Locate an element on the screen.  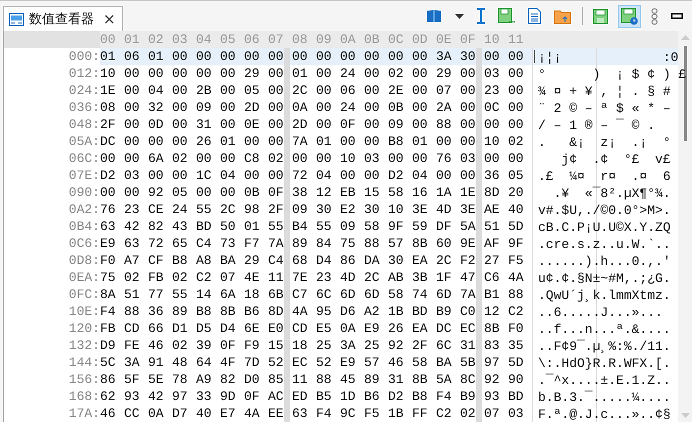
byte-cell-text: 57 is located at coordinates (372, 362).